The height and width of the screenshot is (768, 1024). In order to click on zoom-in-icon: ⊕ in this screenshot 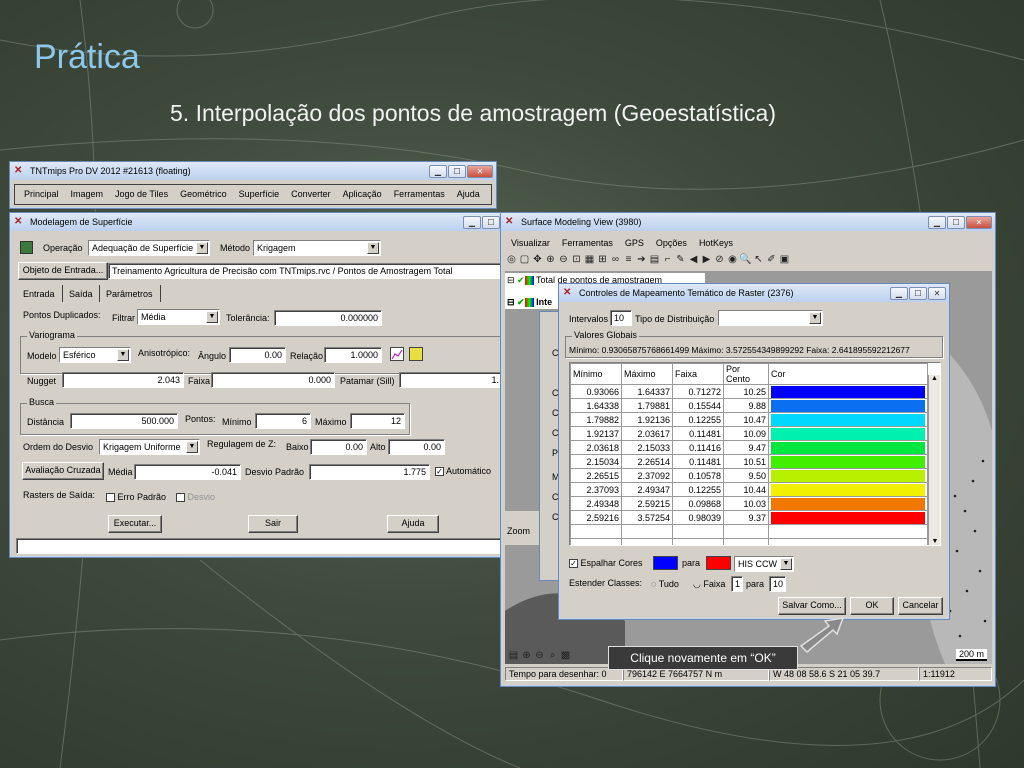, I will do `click(526, 655)`.